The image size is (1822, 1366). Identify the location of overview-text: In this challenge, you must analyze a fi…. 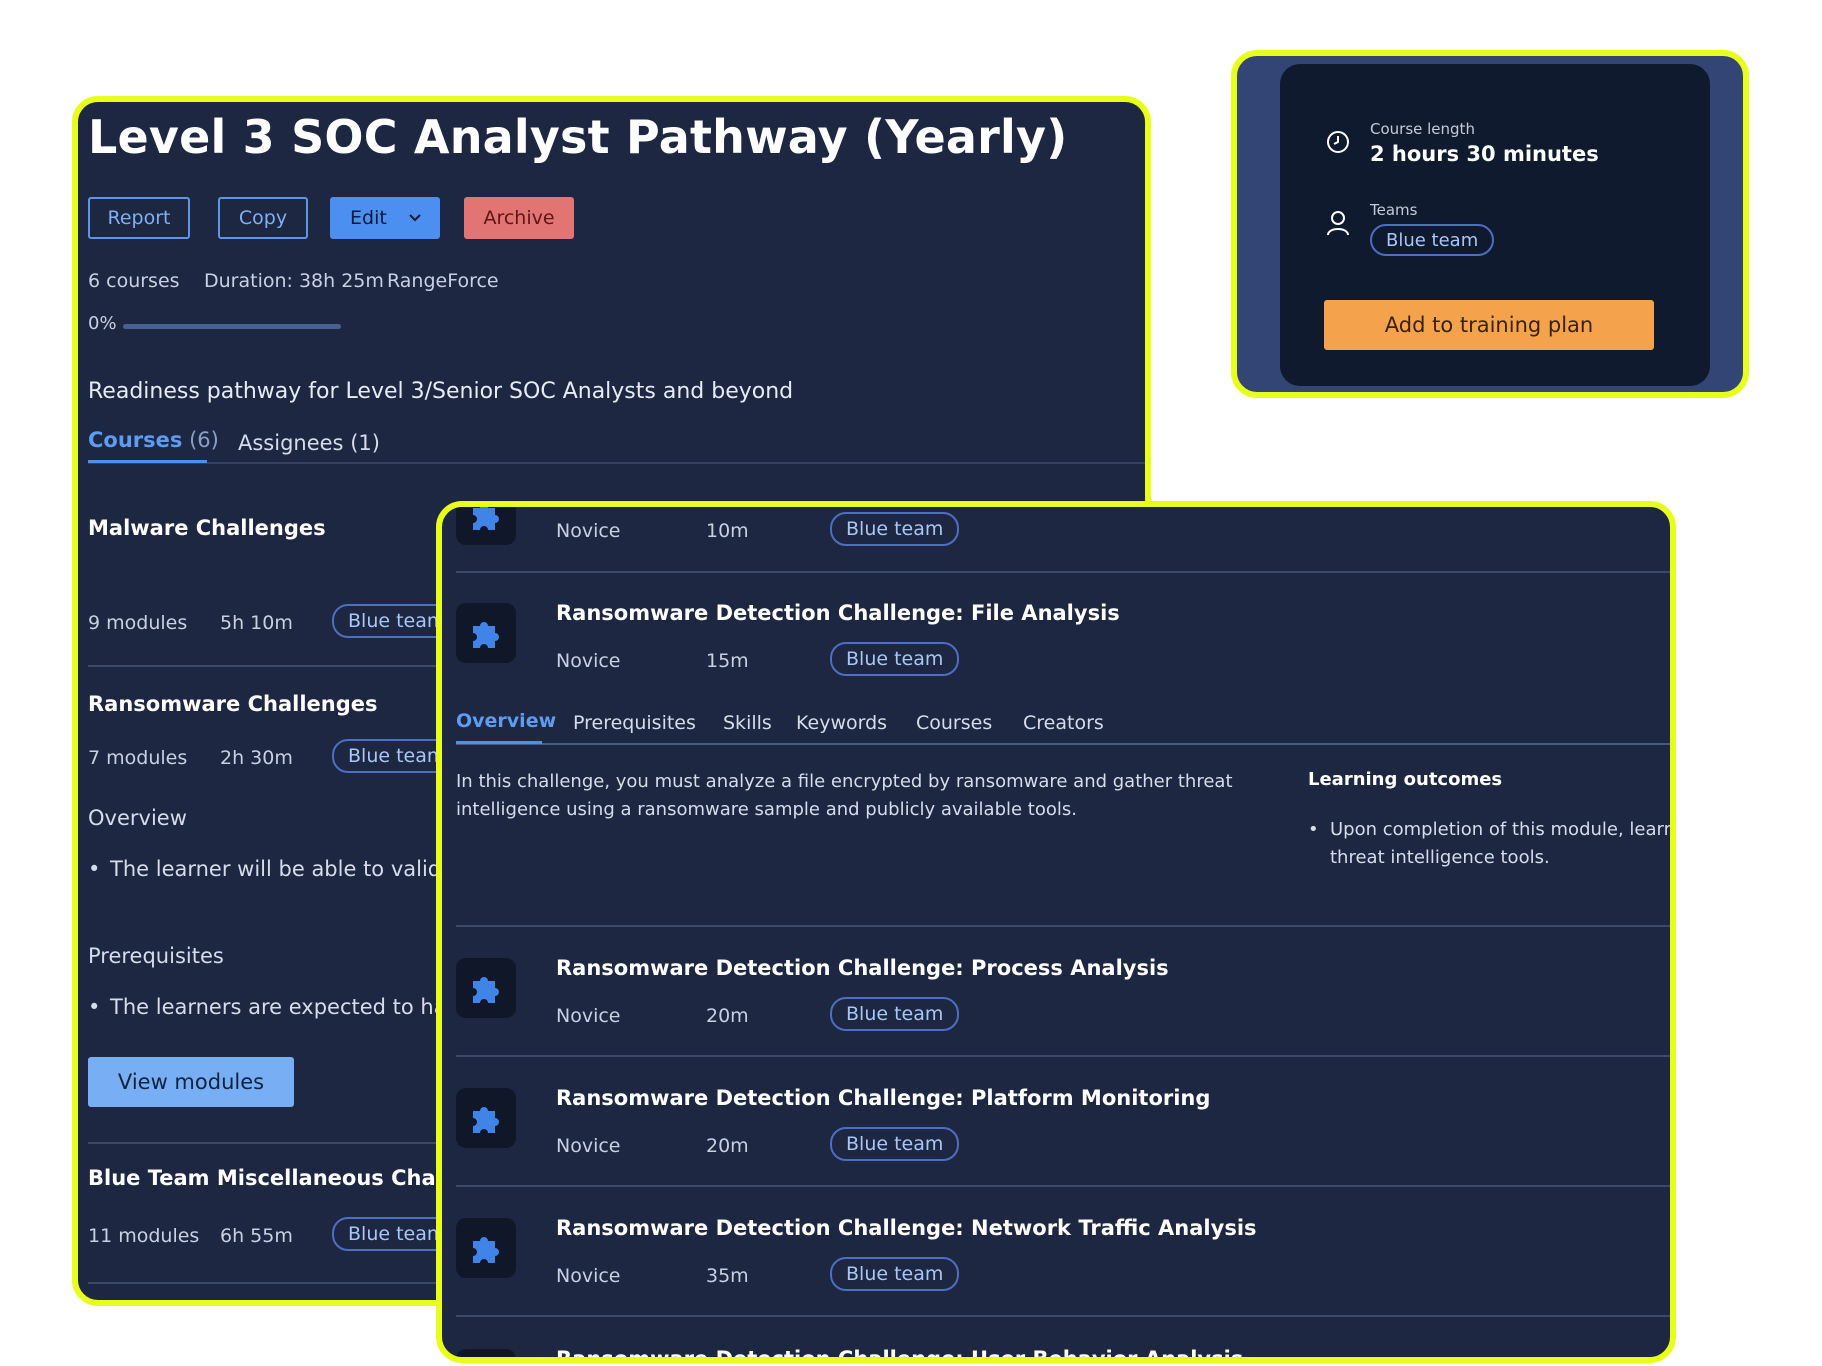
(844, 795).